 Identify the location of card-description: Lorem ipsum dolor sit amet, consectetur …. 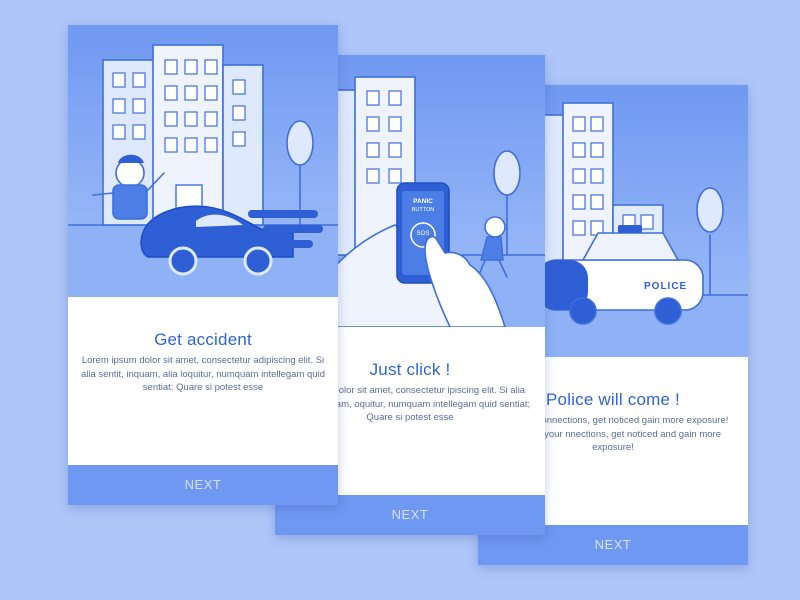
(203, 374).